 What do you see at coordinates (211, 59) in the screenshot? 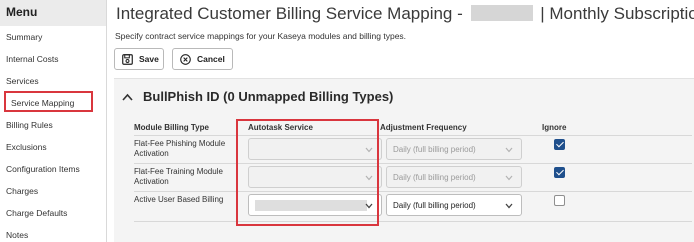
I see `cancel-button-label: Cancel` at bounding box center [211, 59].